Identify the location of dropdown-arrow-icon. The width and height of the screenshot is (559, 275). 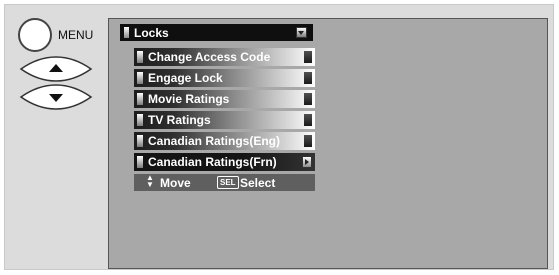
(301, 32).